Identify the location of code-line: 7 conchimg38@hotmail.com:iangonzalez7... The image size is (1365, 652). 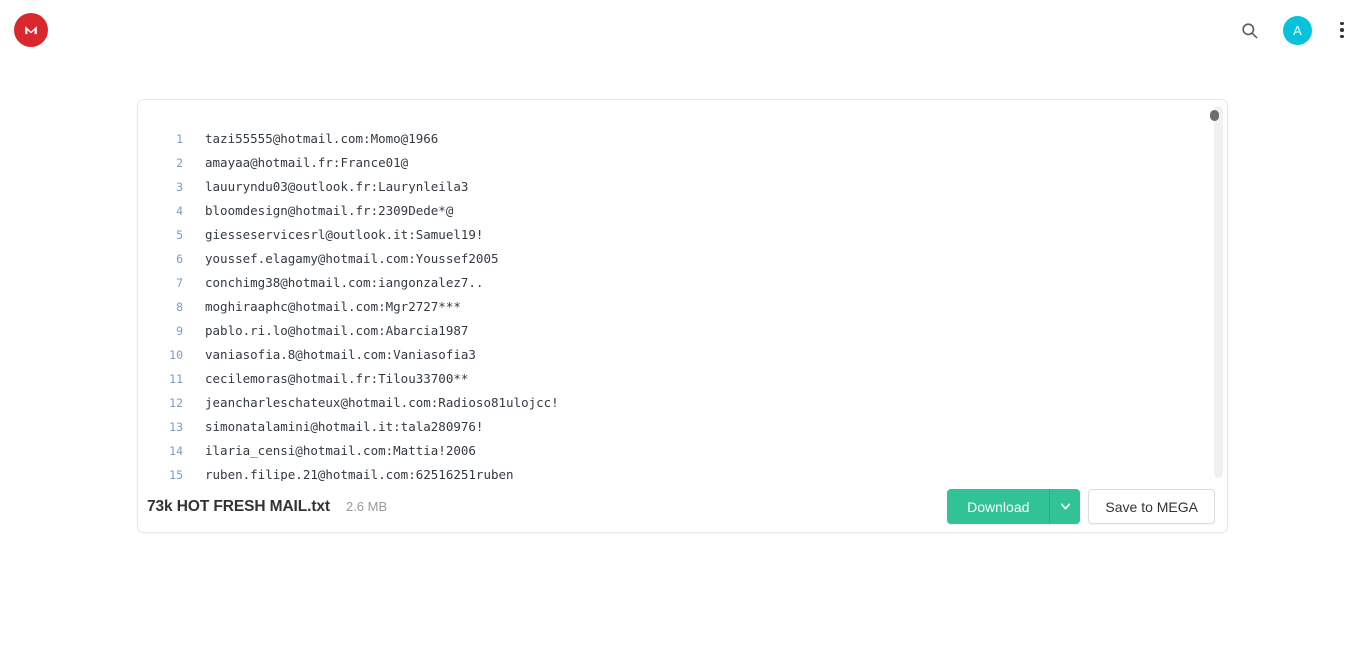
(348, 283).